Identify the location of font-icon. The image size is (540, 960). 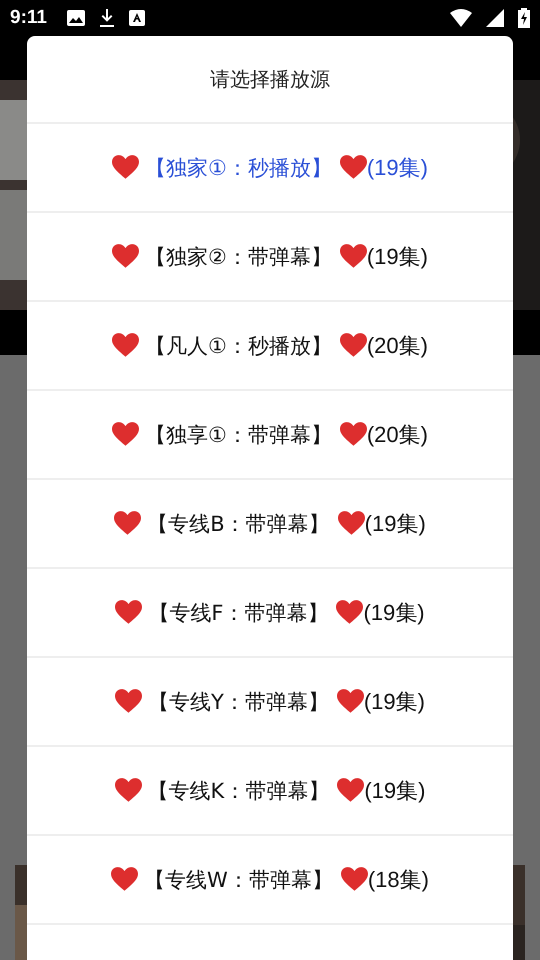
(136, 18).